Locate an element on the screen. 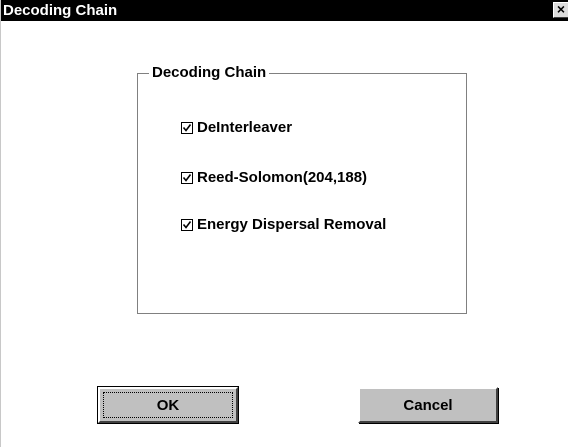 The width and height of the screenshot is (568, 447). deinterleaver-label: DeInterleaver is located at coordinates (245, 127).